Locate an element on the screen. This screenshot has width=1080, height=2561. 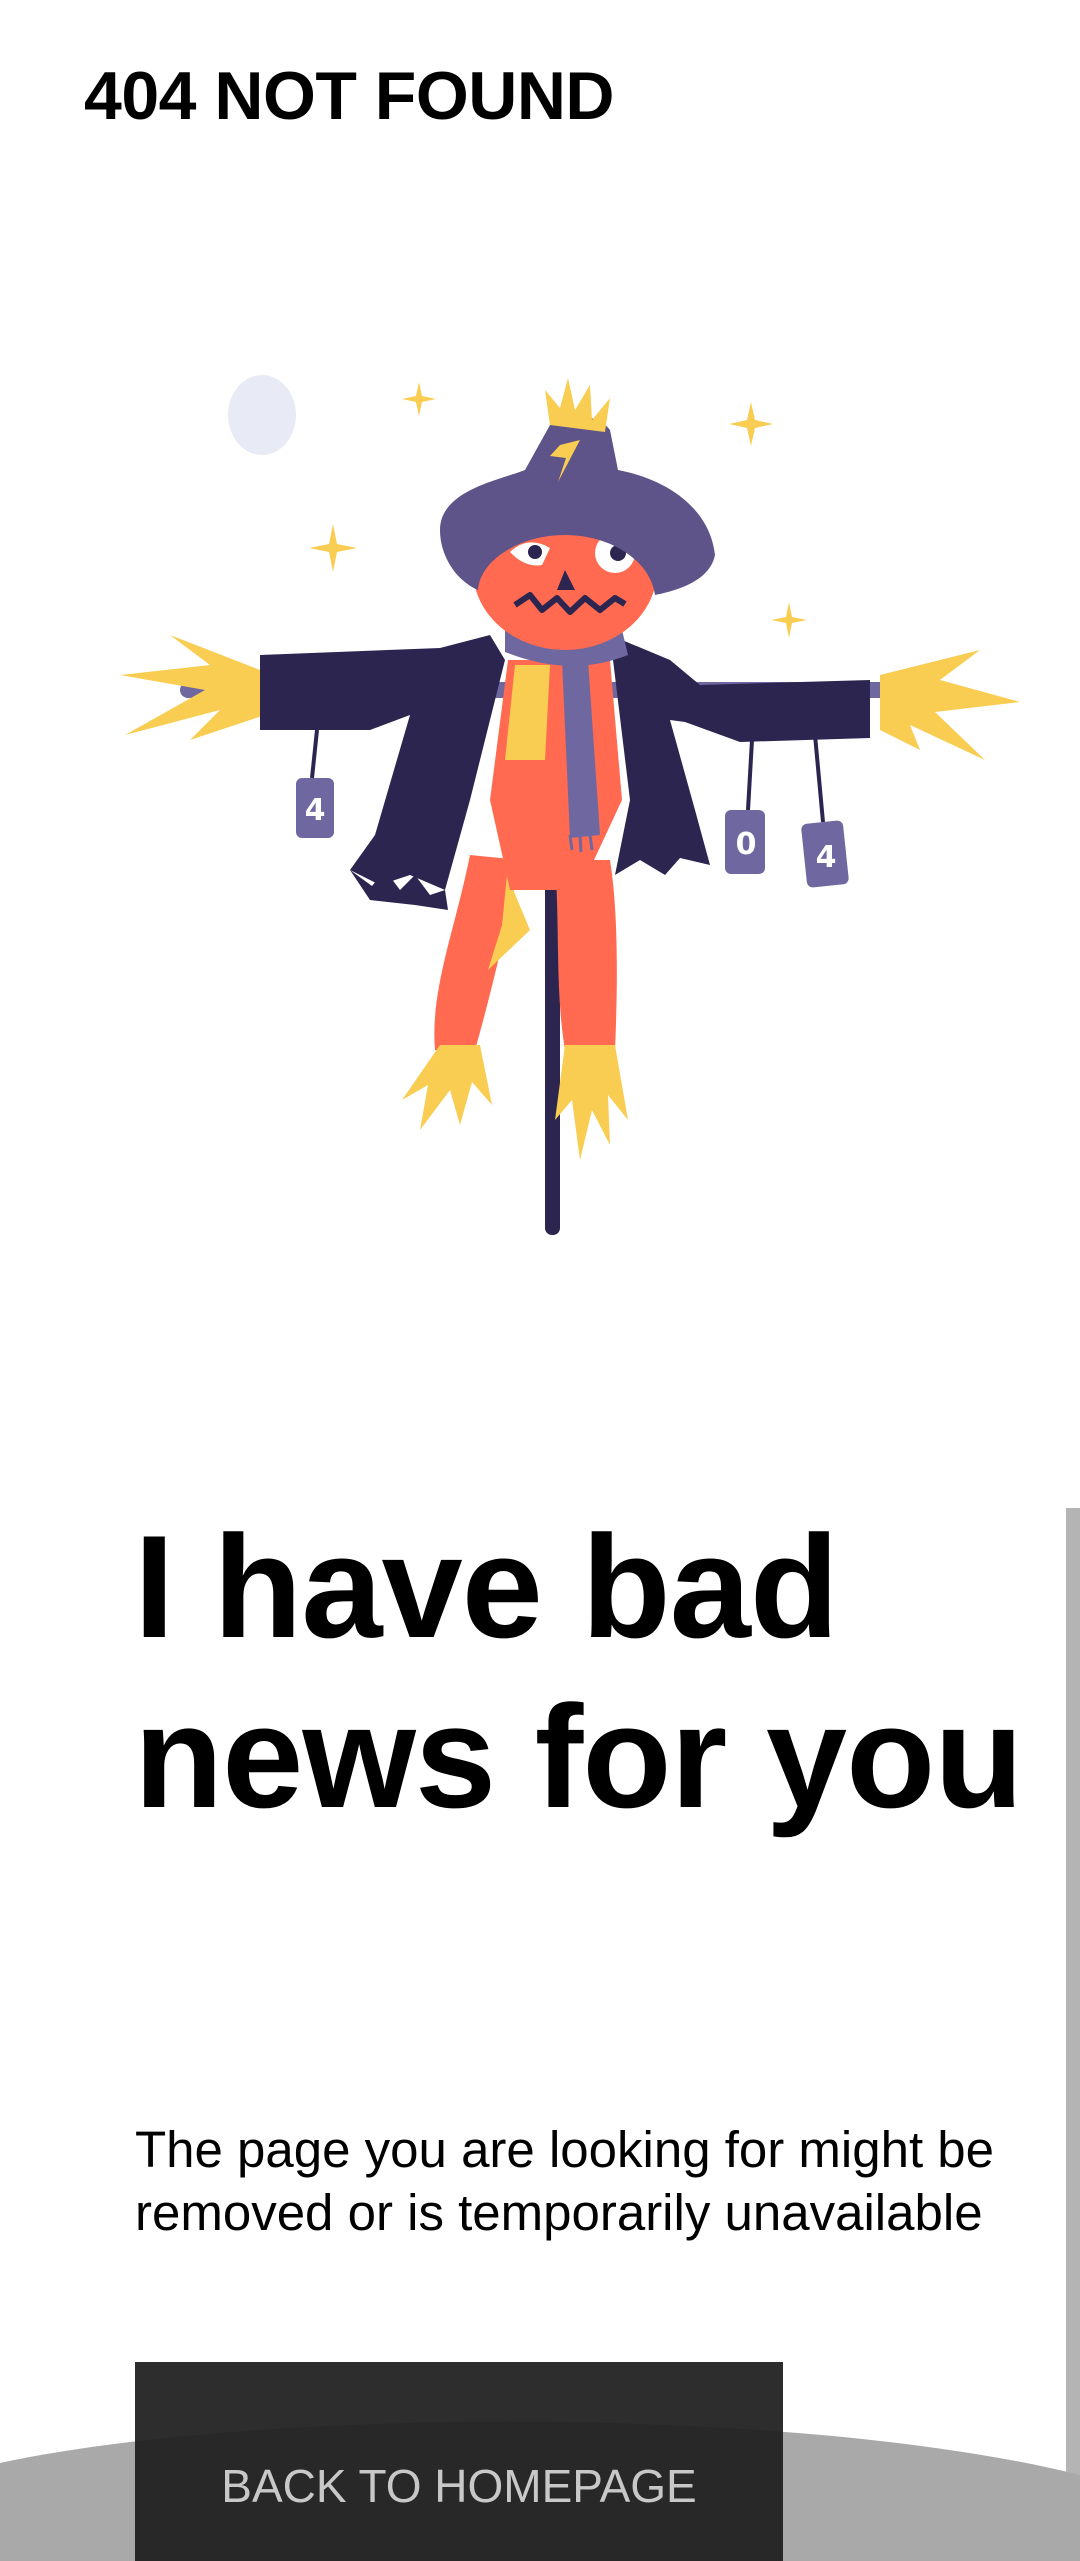
scrollbar is located at coordinates (1073, 2034).